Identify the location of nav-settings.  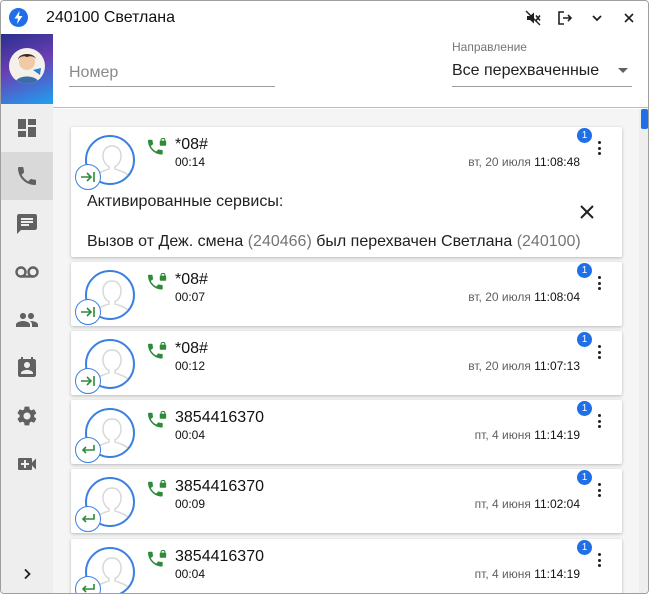
(27, 416).